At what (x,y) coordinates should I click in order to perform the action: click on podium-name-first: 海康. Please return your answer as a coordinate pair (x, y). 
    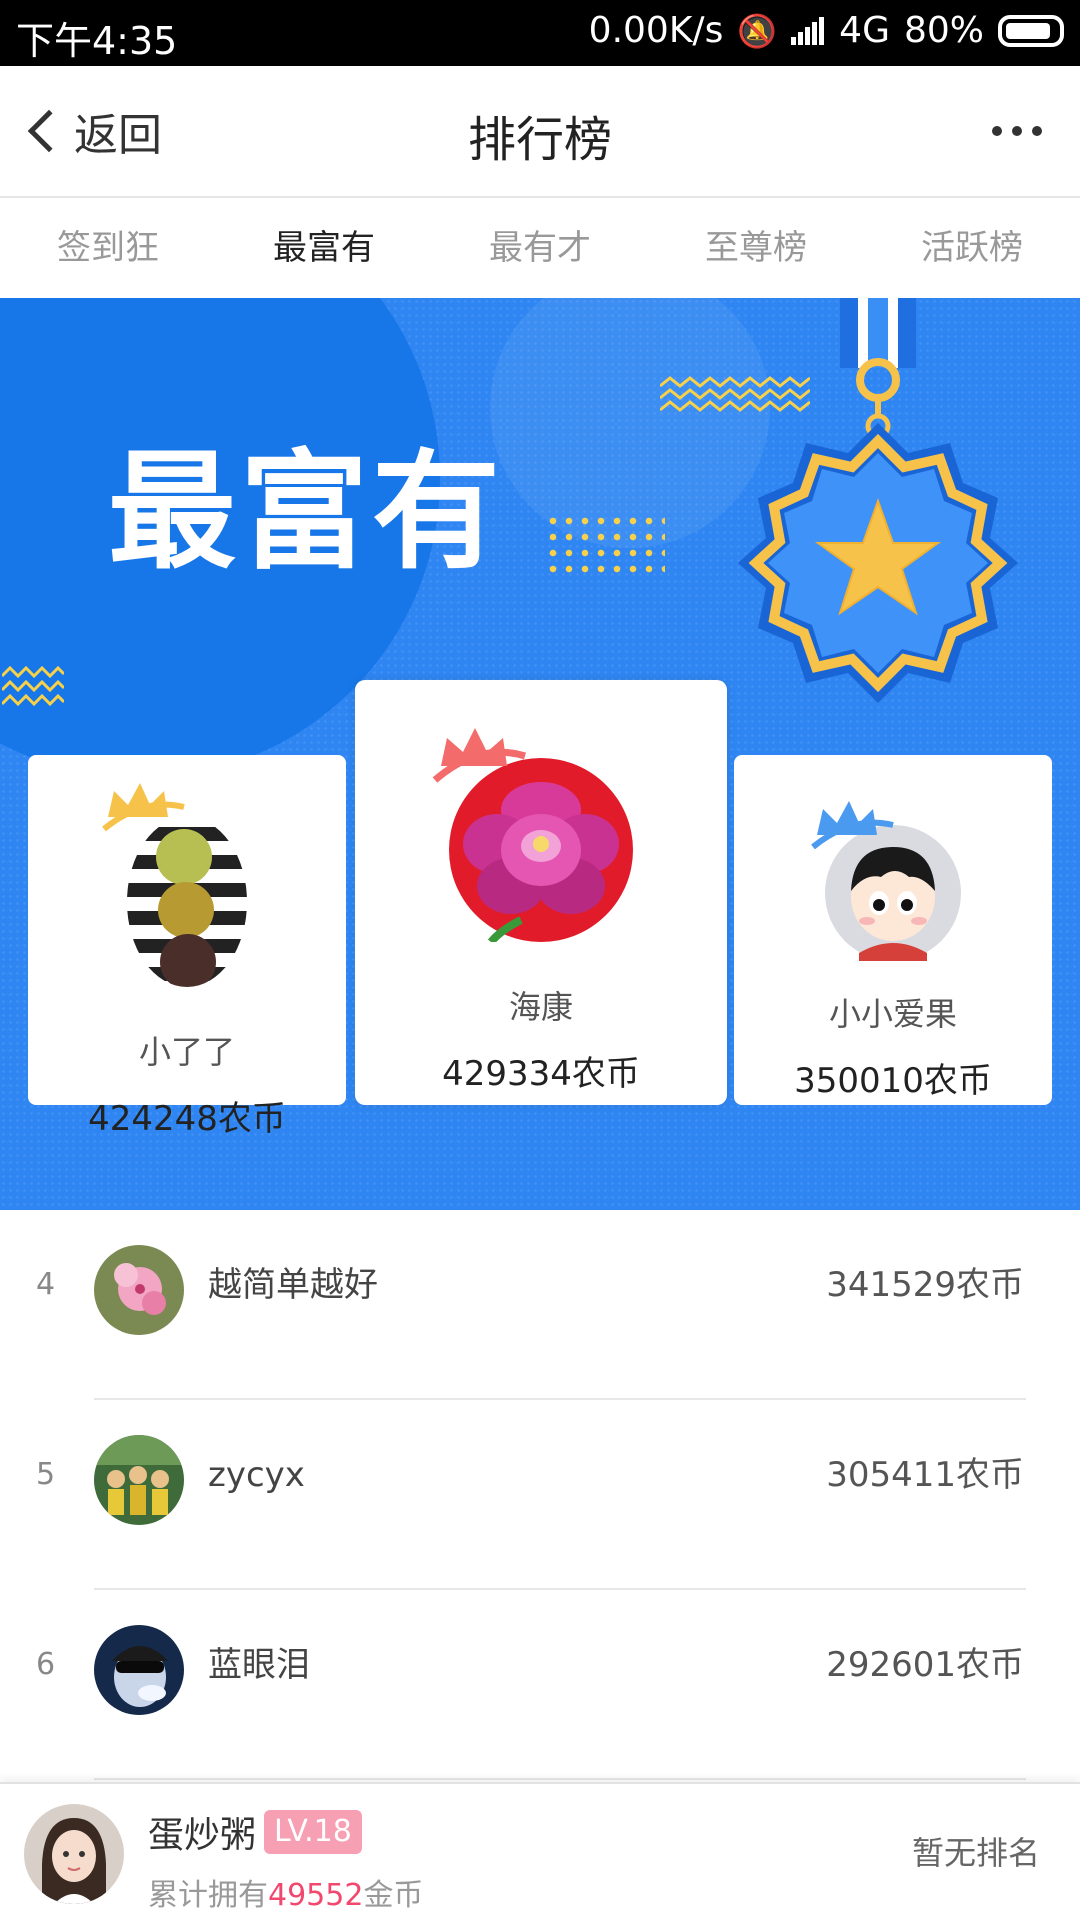
    Looking at the image, I should click on (540, 1007).